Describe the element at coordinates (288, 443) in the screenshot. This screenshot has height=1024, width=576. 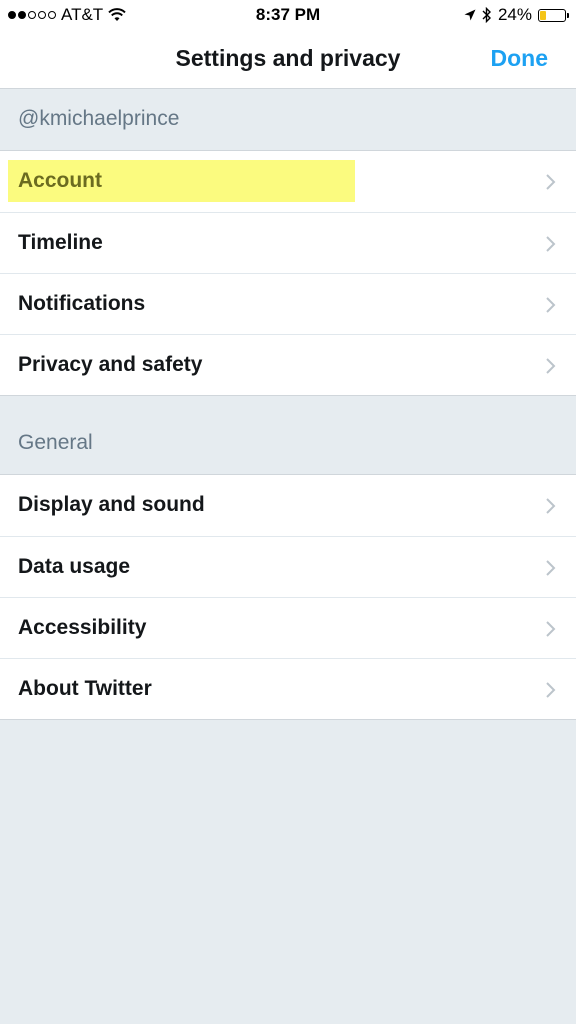
I see `section-header-general: General` at that location.